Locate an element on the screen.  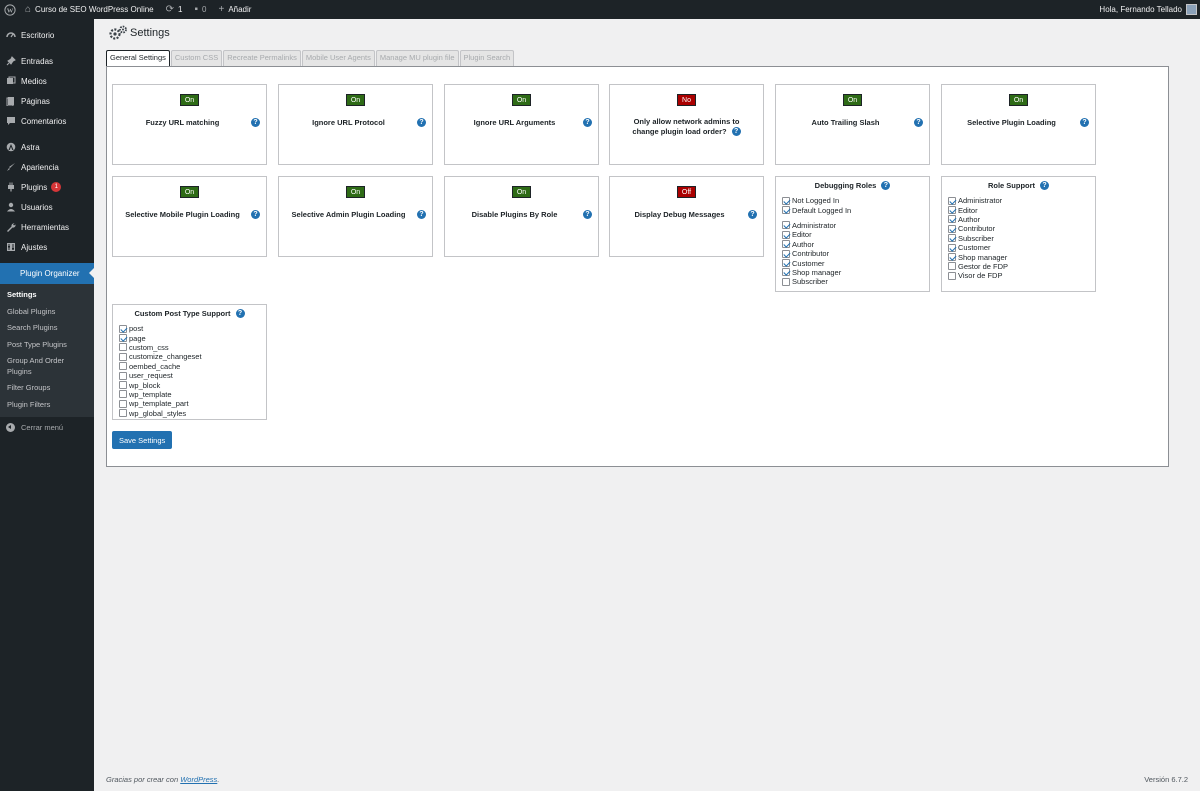
submenu-settings: Settings is located at coordinates (47, 295).